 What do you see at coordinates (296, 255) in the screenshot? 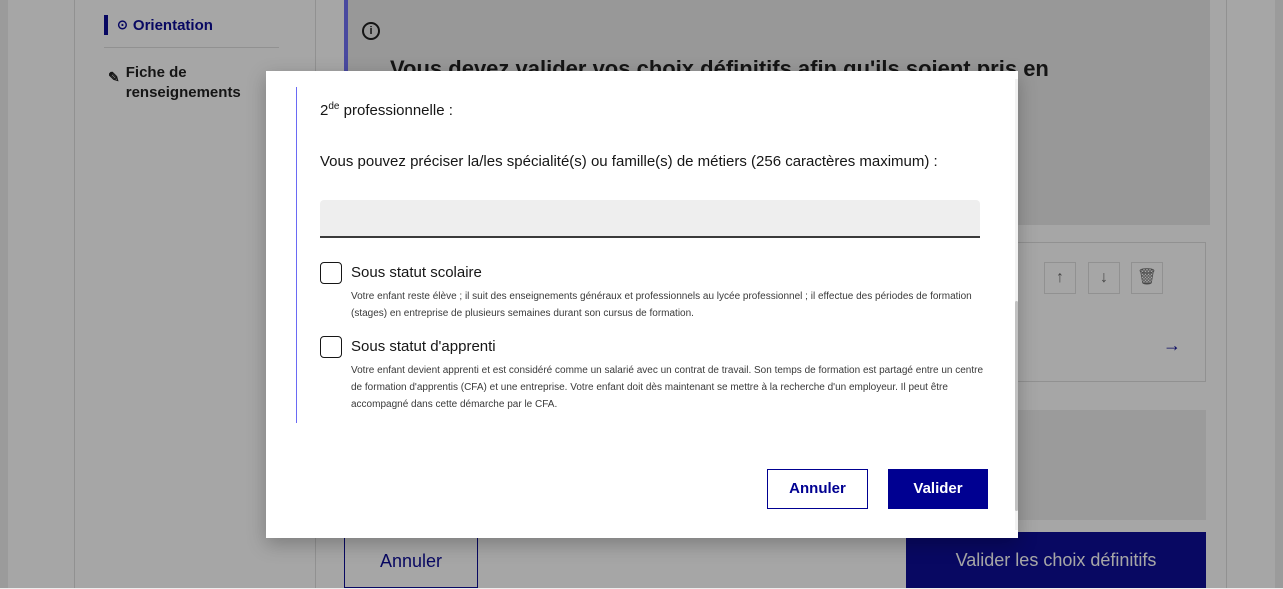
I see `modal-accent-line` at bounding box center [296, 255].